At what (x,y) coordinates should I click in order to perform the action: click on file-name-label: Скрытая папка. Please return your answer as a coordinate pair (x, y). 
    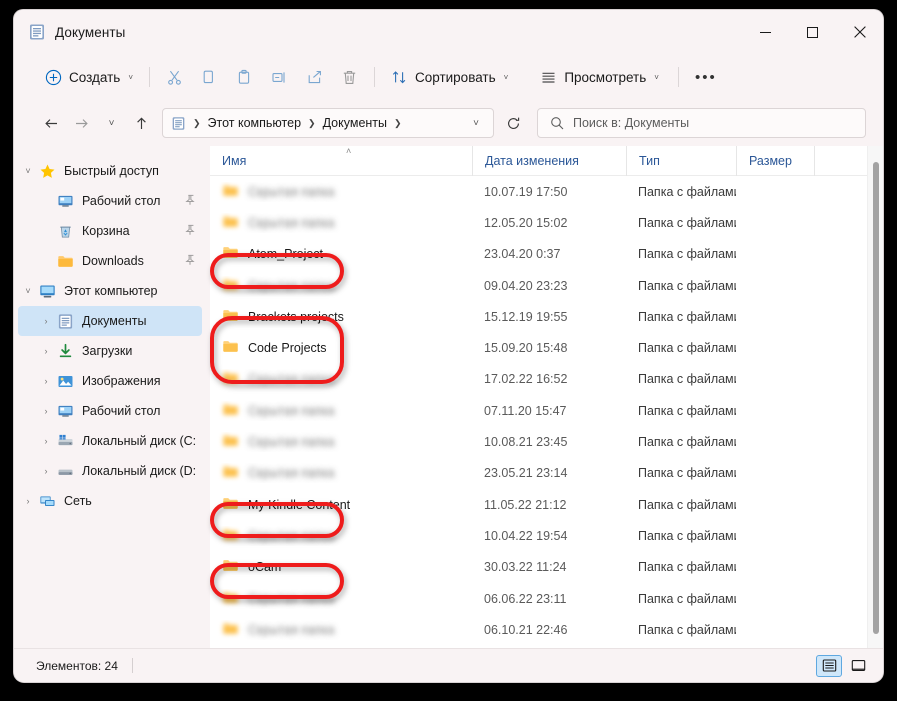
    Looking at the image, I should click on (291, 473).